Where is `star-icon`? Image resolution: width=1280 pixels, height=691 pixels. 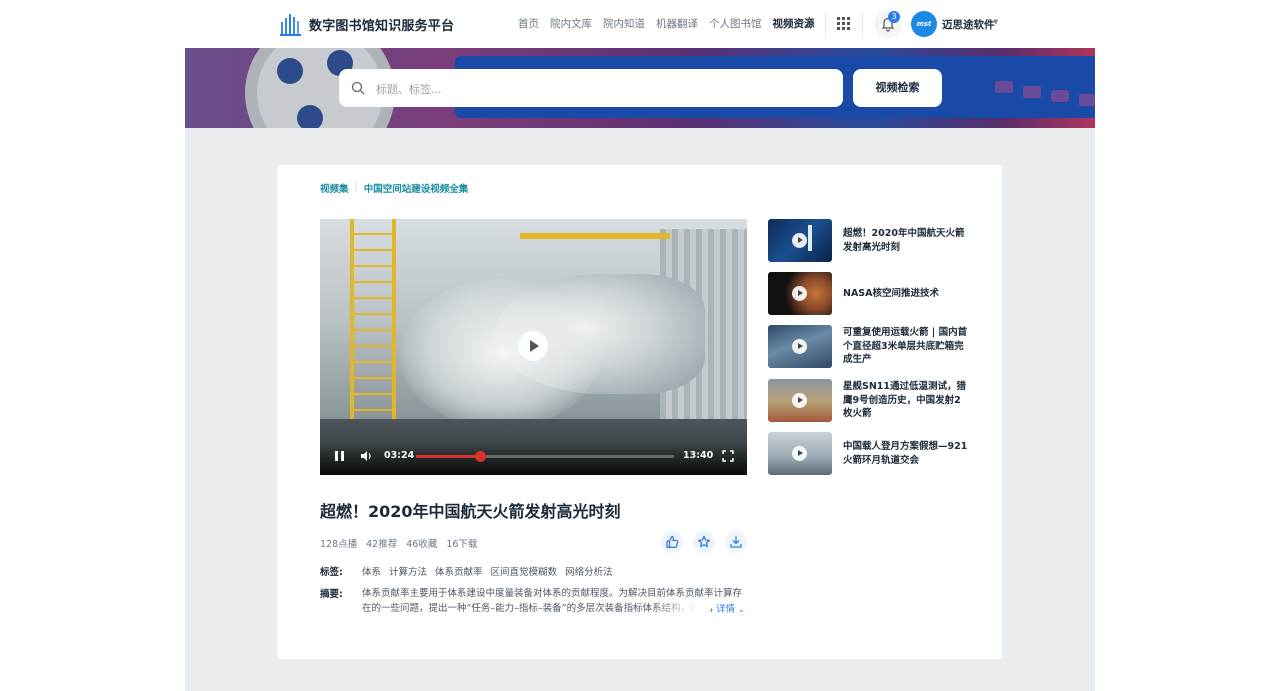
star-icon is located at coordinates (704, 541).